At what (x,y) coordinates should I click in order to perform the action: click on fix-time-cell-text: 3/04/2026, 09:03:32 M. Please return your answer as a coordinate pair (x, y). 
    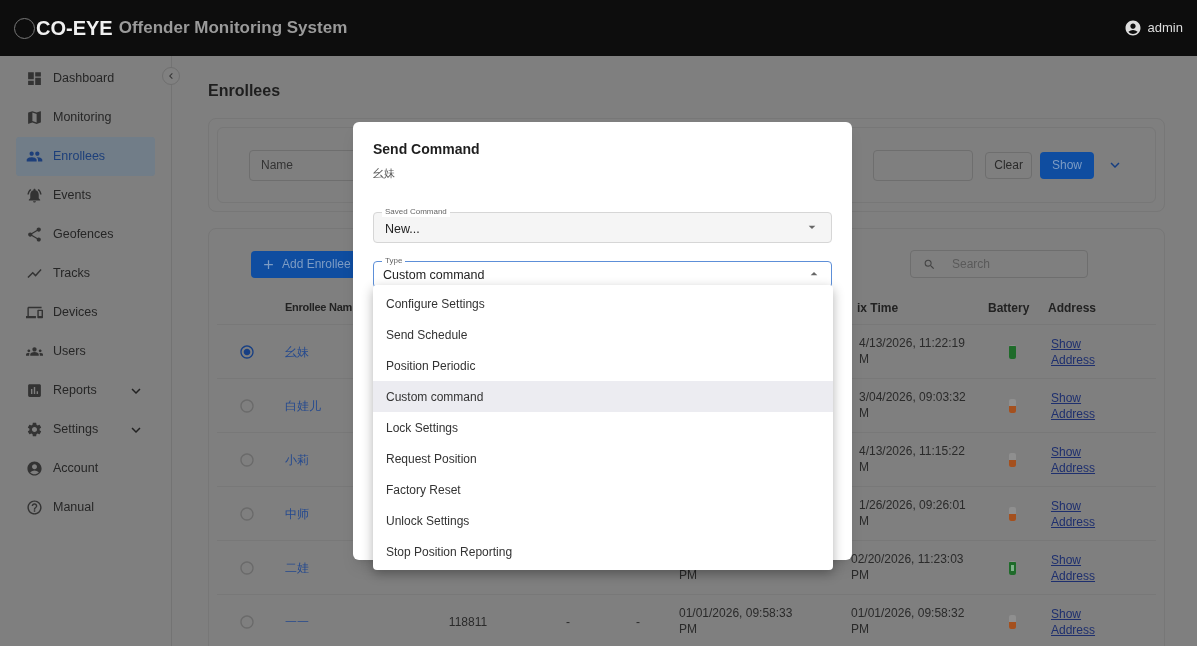
    Looking at the image, I should click on (912, 405).